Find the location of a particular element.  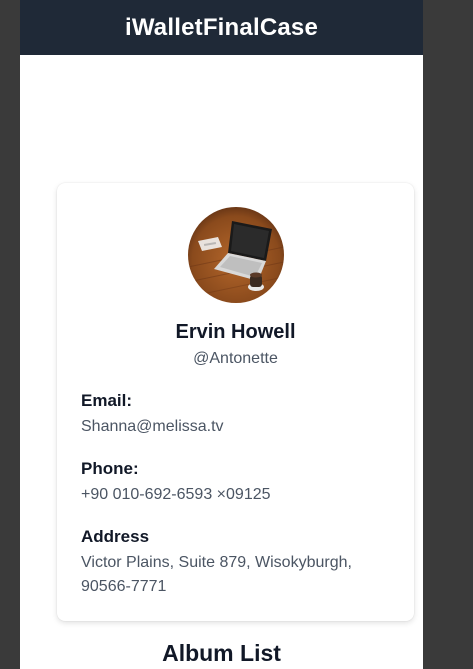

address-label: Address is located at coordinates (115, 536).